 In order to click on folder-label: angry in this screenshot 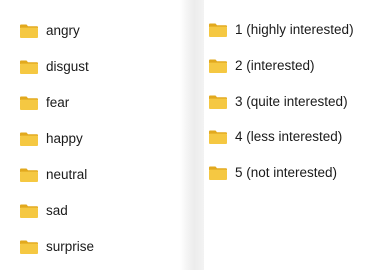, I will do `click(63, 30)`.